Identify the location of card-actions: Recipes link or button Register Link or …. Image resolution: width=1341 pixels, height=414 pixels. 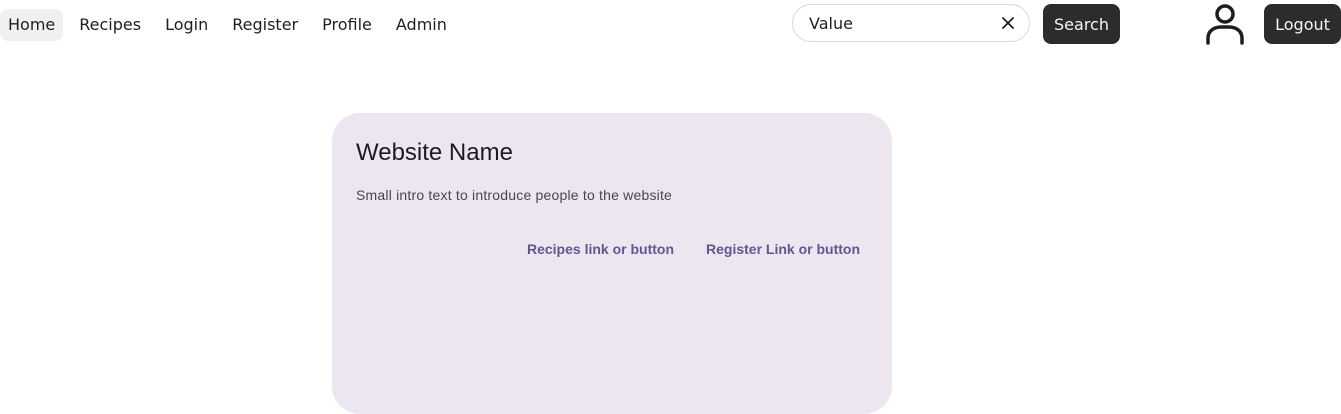
(689, 249).